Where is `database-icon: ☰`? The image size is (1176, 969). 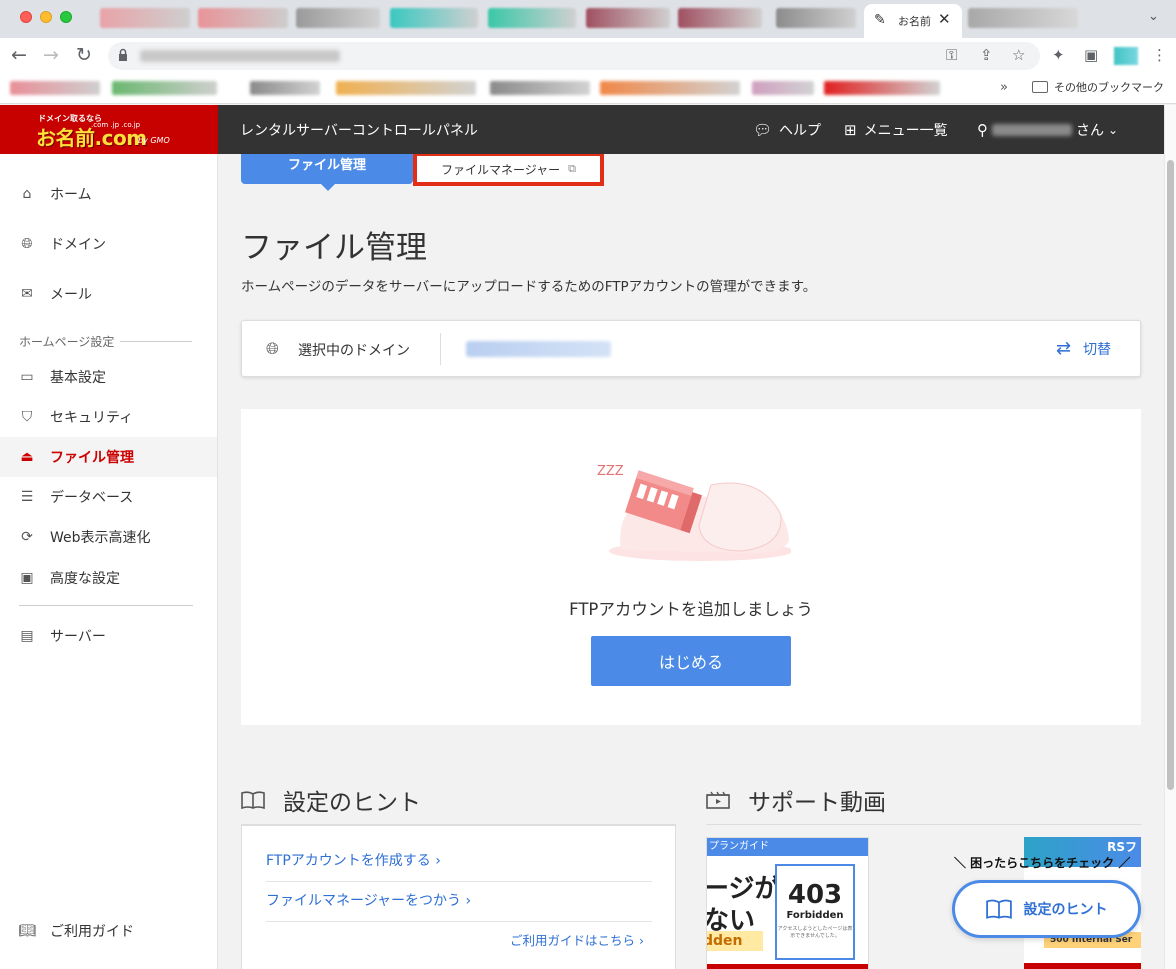 database-icon: ☰ is located at coordinates (27, 497).